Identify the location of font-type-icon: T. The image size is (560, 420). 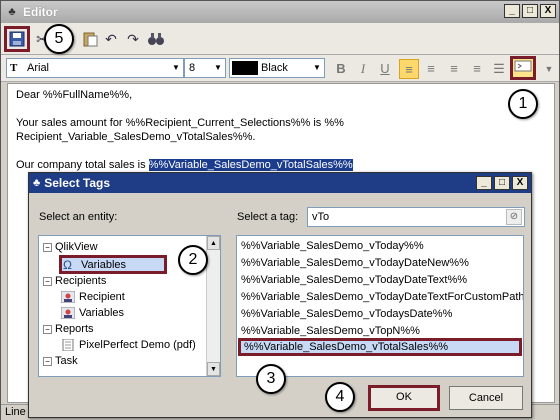
(14, 68).